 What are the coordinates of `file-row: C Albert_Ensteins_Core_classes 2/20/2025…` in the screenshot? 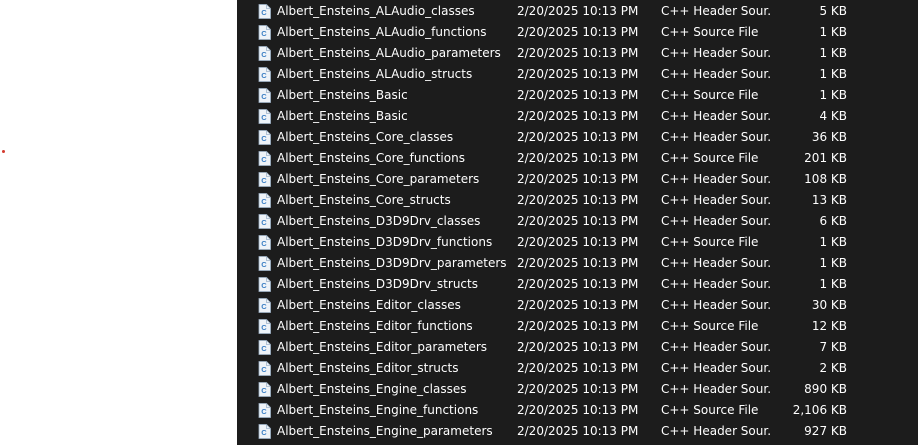 It's located at (577, 137).